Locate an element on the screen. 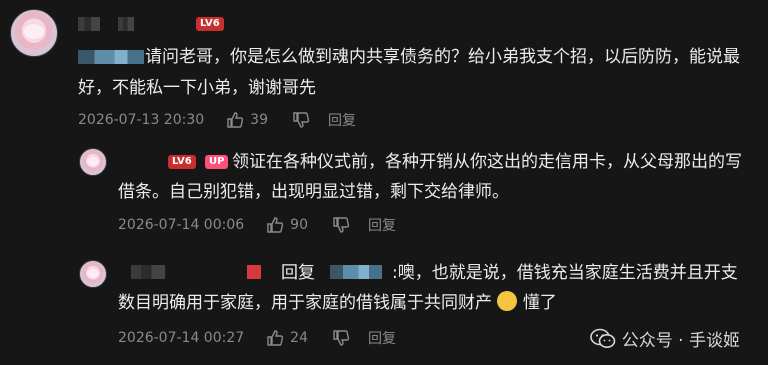  comment-meta: 2026-07-13 20:30 39 回复 is located at coordinates (217, 120).